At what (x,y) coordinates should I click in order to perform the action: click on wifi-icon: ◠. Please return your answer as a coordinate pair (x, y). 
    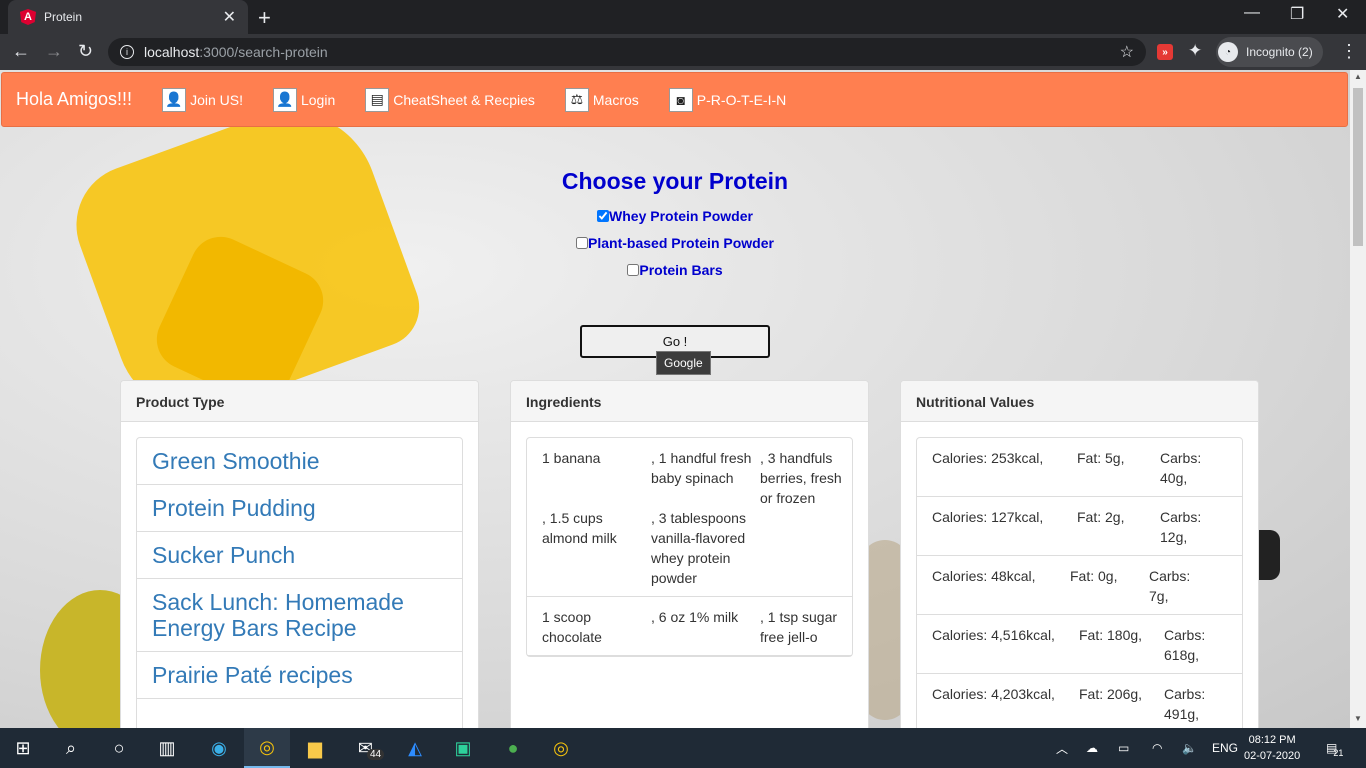
    Looking at the image, I should click on (1157, 748).